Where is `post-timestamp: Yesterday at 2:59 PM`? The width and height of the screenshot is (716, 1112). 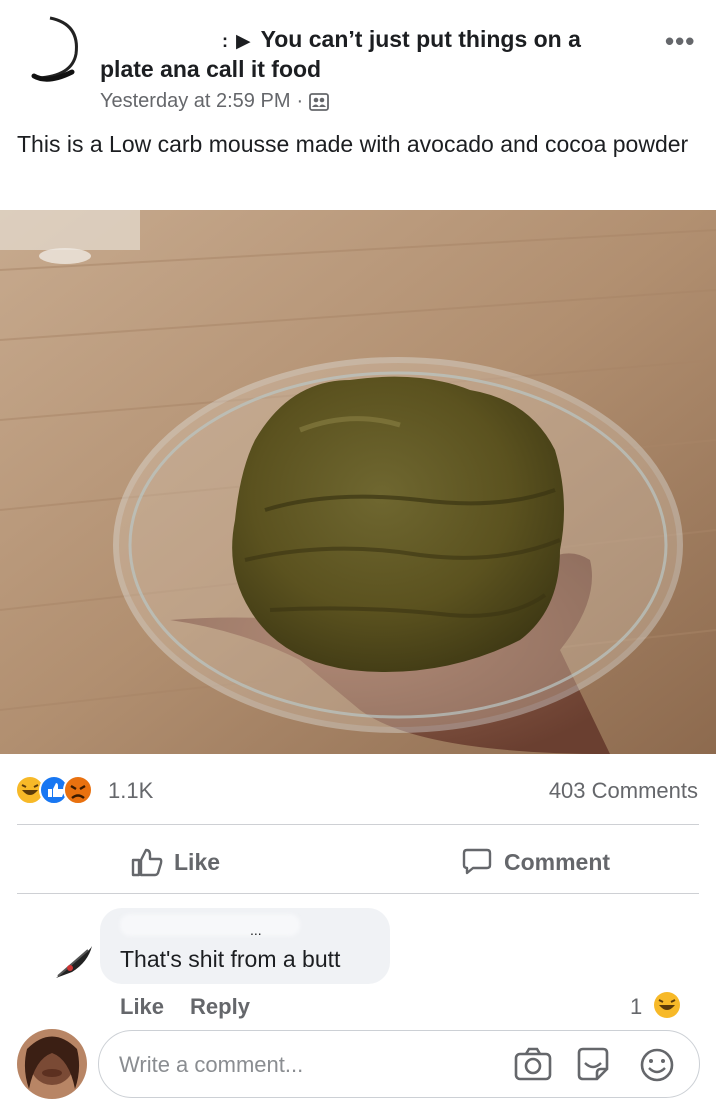 post-timestamp: Yesterday at 2:59 PM is located at coordinates (195, 101).